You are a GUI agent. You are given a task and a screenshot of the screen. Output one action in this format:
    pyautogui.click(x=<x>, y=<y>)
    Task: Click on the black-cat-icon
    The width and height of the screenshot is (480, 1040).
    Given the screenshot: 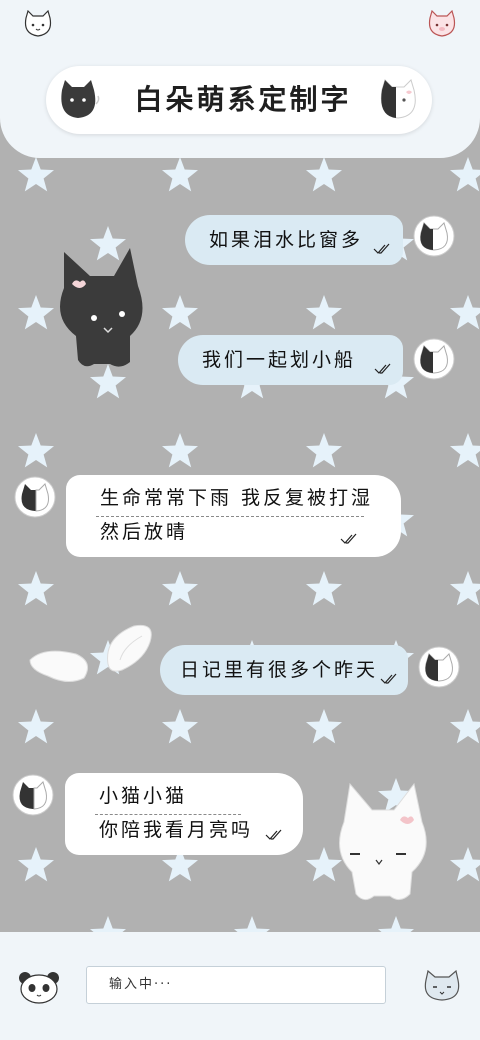 What is the action you would take?
    pyautogui.click(x=80, y=99)
    